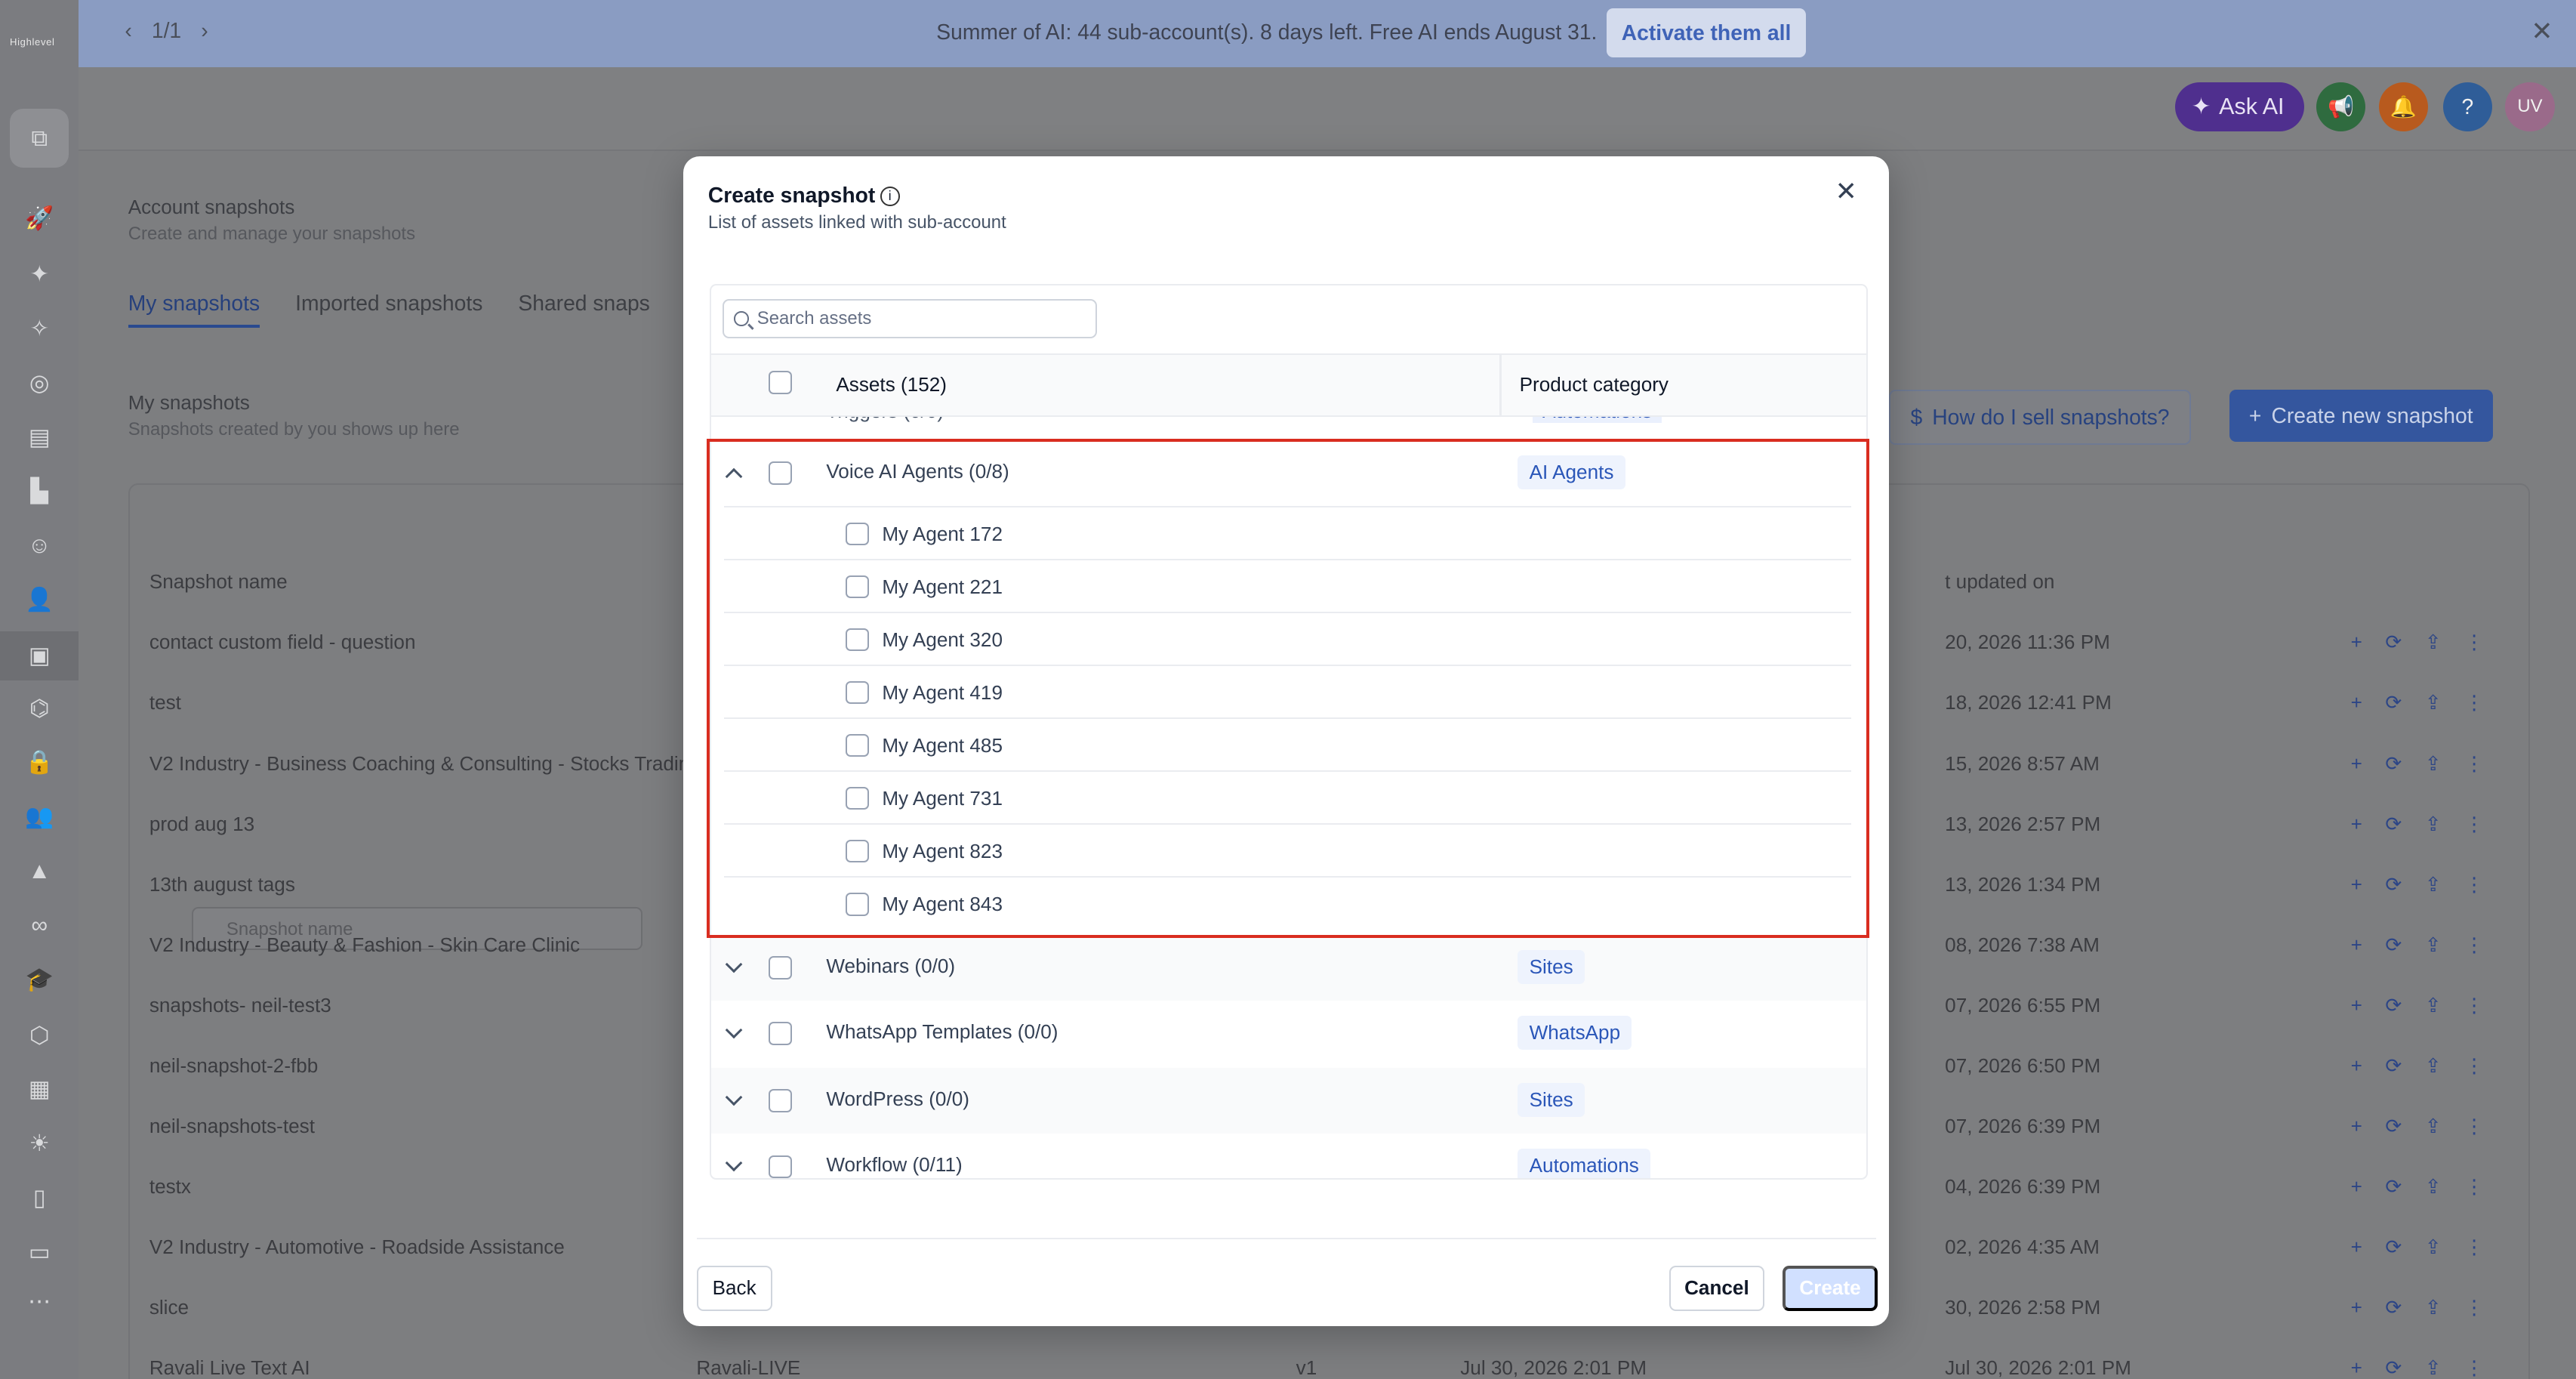  I want to click on graduation-icon: 🎓, so click(39, 979).